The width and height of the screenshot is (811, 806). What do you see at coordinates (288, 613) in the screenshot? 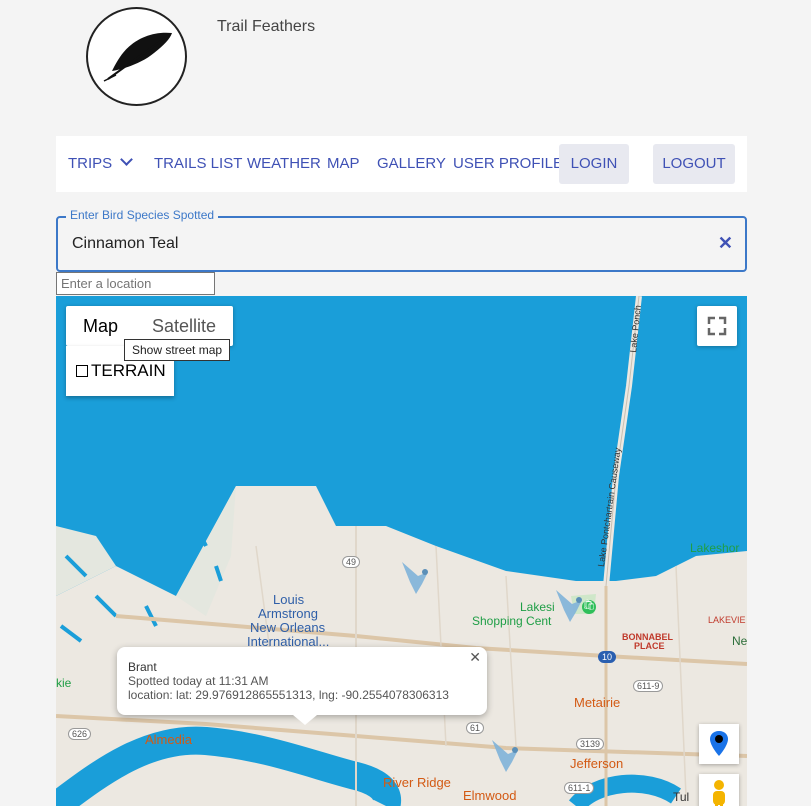
I see `map-label-airport-2: Armstrong` at bounding box center [288, 613].